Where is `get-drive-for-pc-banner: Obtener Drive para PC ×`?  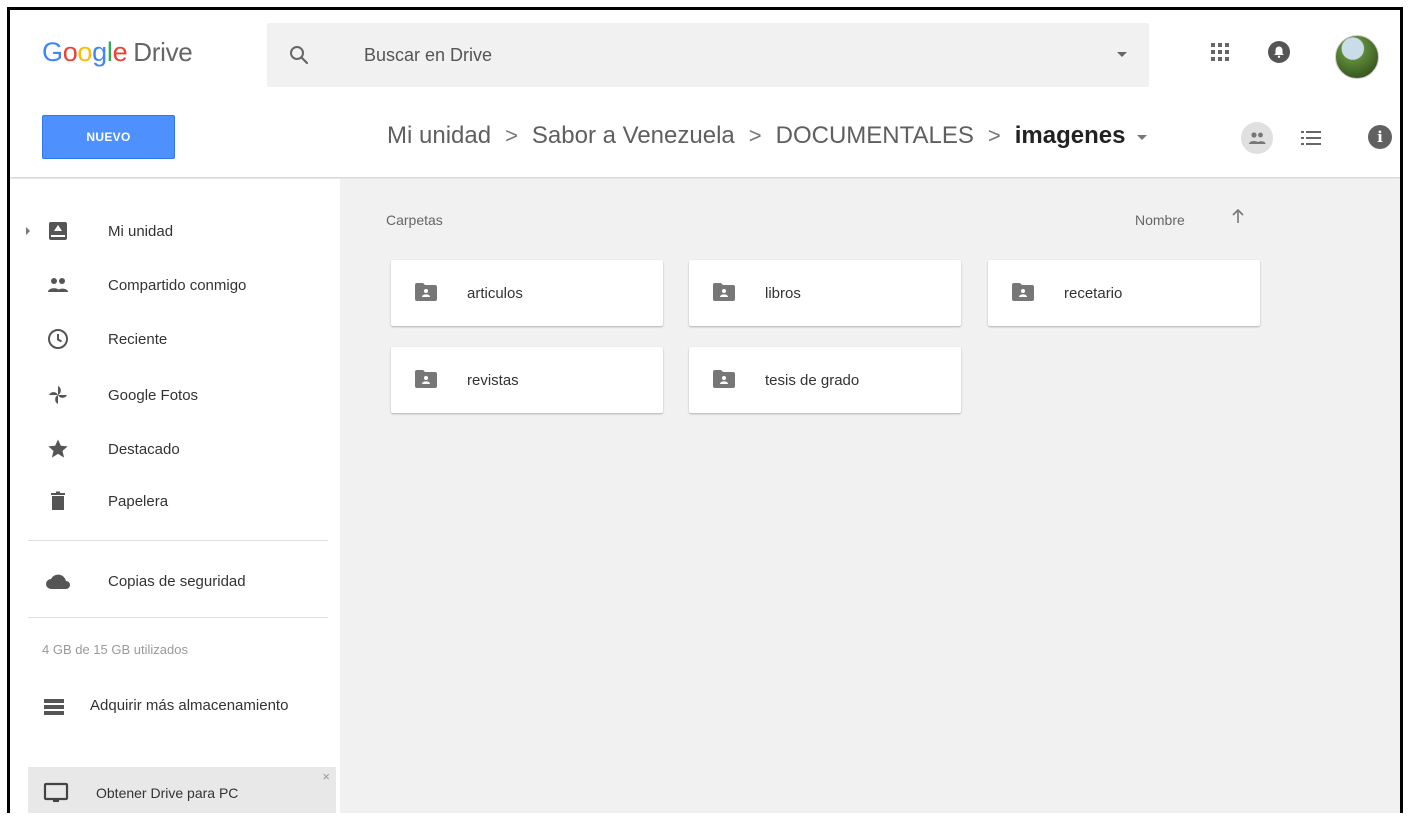
get-drive-for-pc-banner: Obtener Drive para PC × is located at coordinates (182, 790).